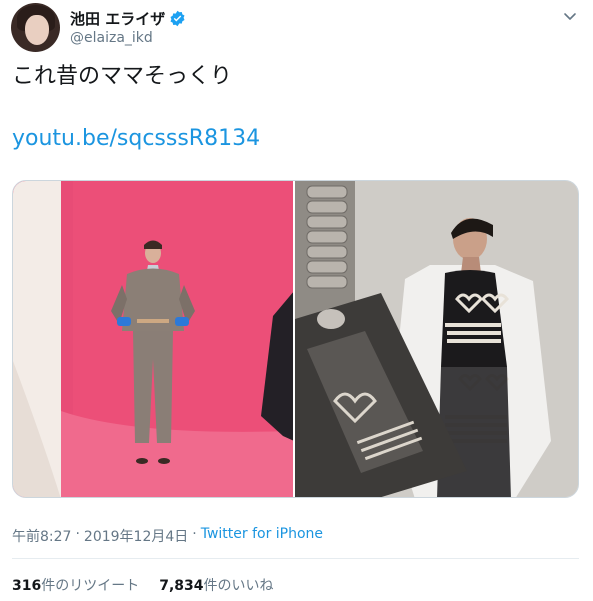  I want to click on author-name-row: 池田 エライザ, so click(128, 18).